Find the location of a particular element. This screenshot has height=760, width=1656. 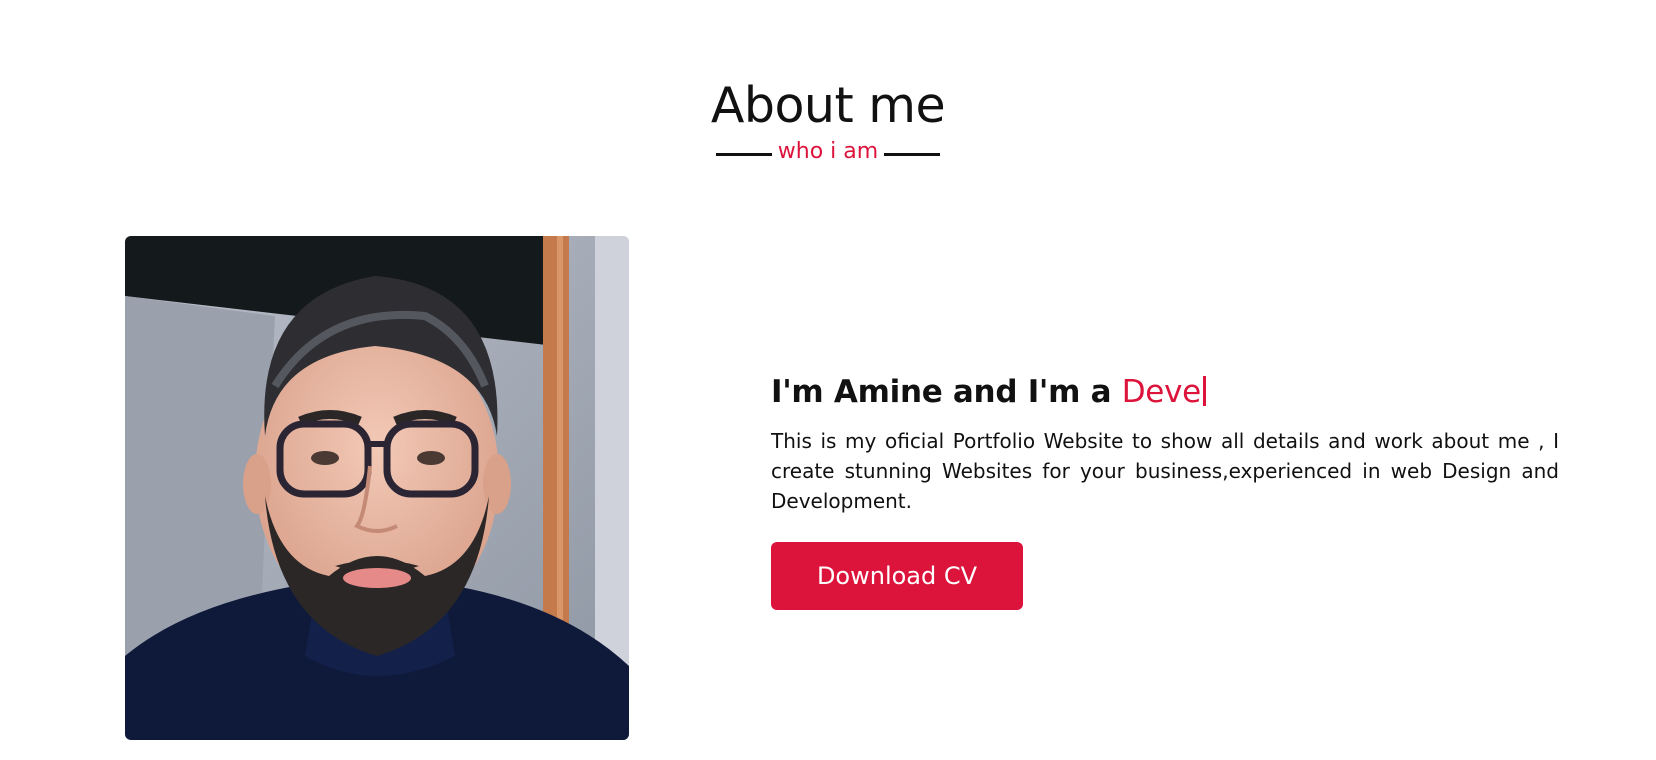

section-title: About me is located at coordinates (828, 105).